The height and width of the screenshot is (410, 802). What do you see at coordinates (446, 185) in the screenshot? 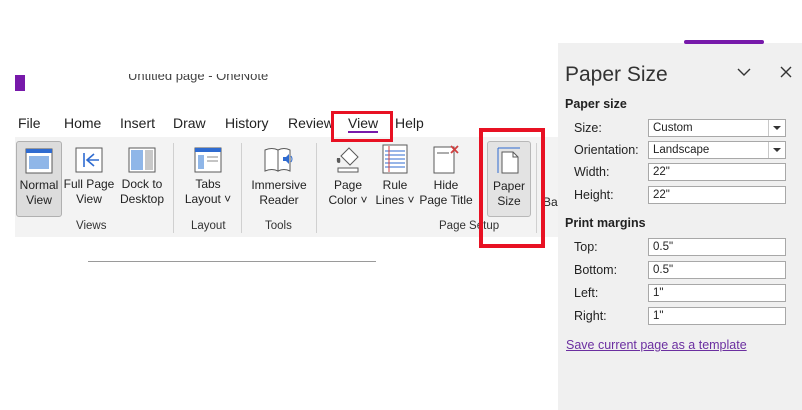
I see `hide-page-title-label-1: Hide` at bounding box center [446, 185].